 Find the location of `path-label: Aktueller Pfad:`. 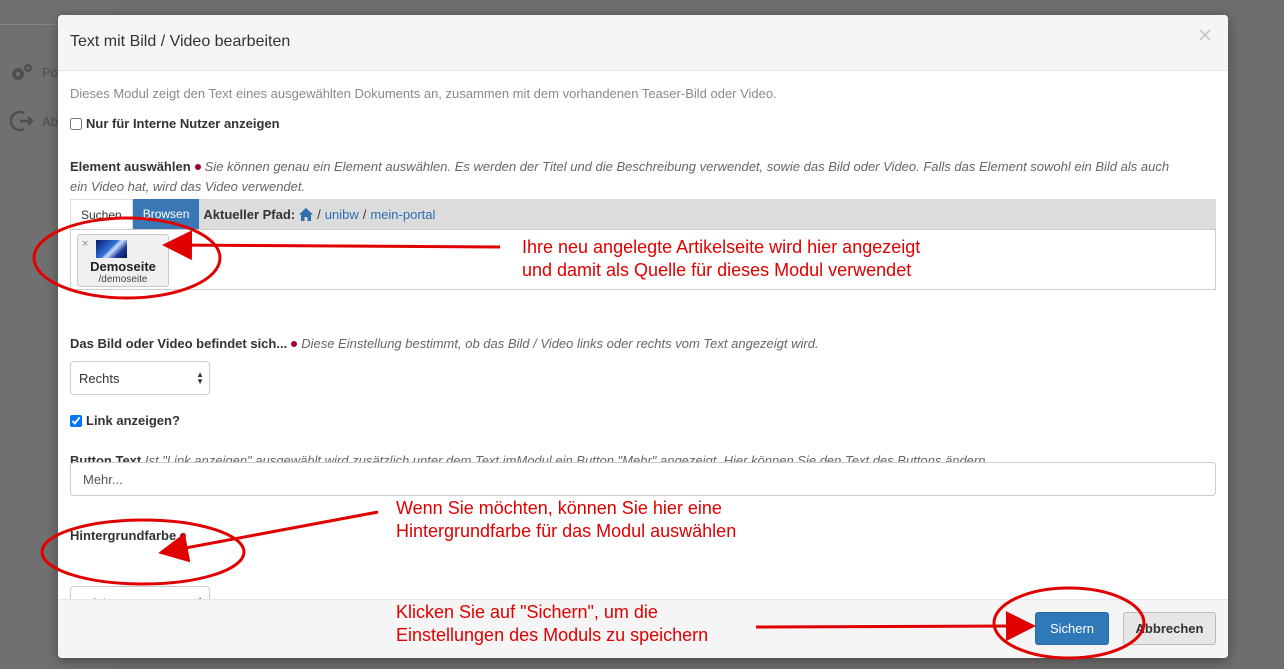

path-label: Aktueller Pfad: is located at coordinates (249, 214).